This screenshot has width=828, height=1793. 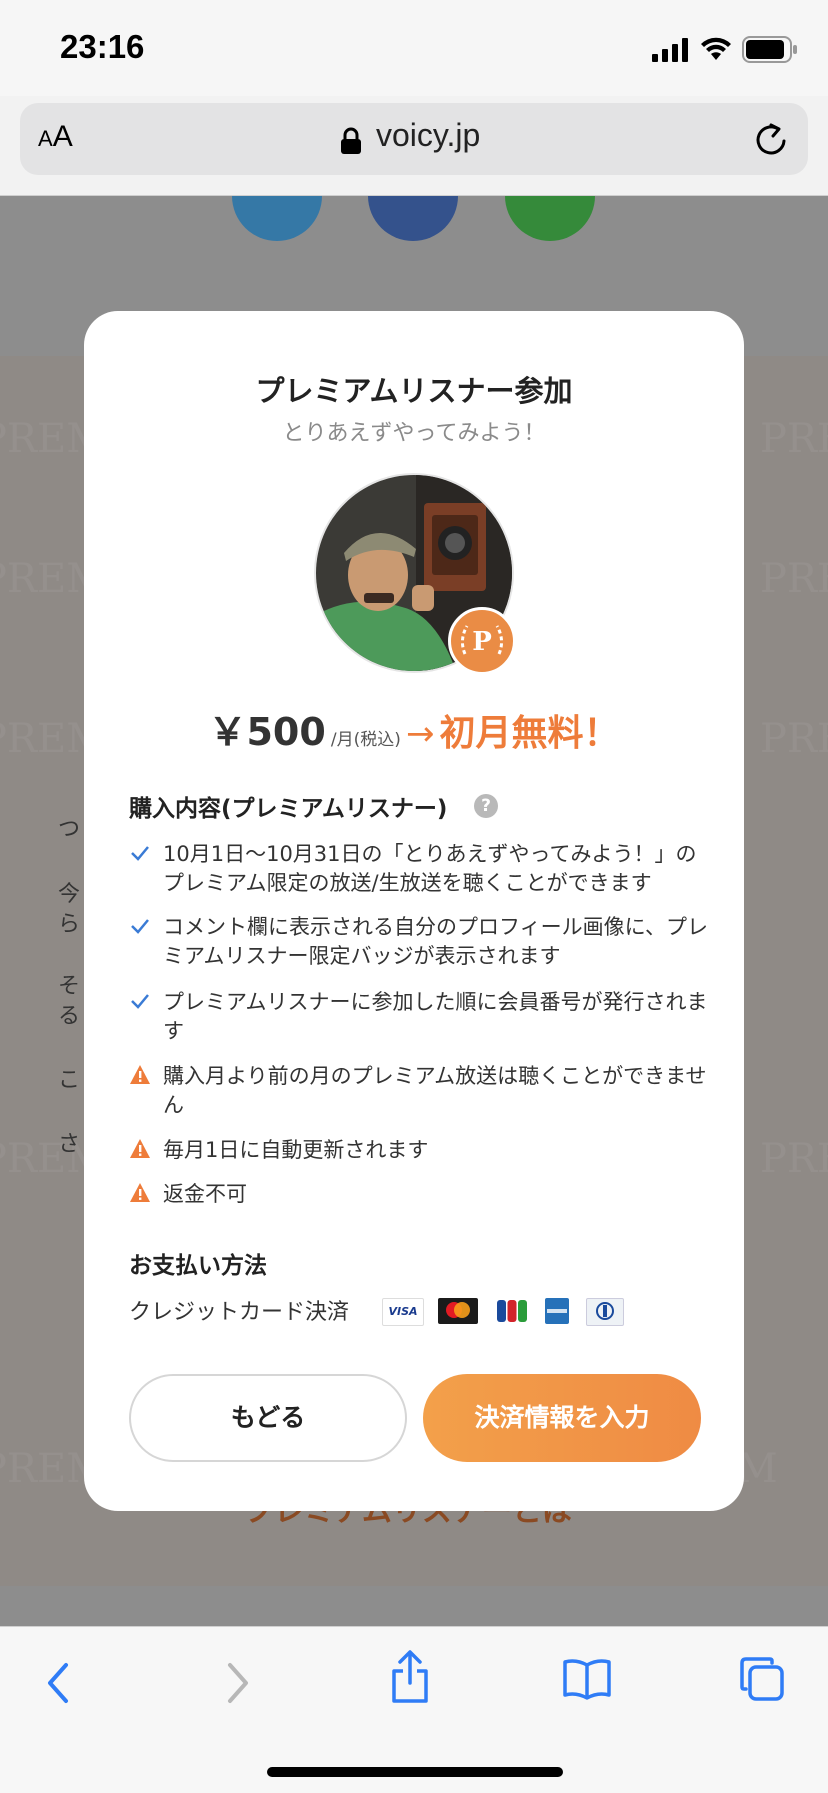 What do you see at coordinates (435, 1016) in the screenshot?
I see `benefit-text: プレミアムリスナーに参加した順に会員番号が発行されます` at bounding box center [435, 1016].